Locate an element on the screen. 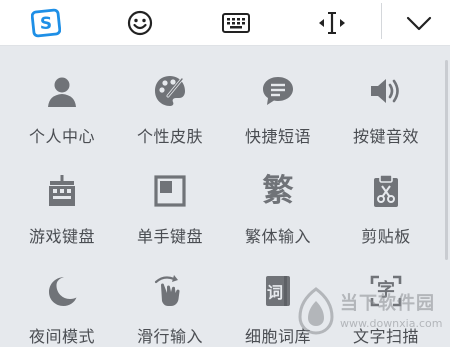 Image resolution: width=450 pixels, height=347 pixels. traditional-chinese-icon: 繁 is located at coordinates (278, 191).